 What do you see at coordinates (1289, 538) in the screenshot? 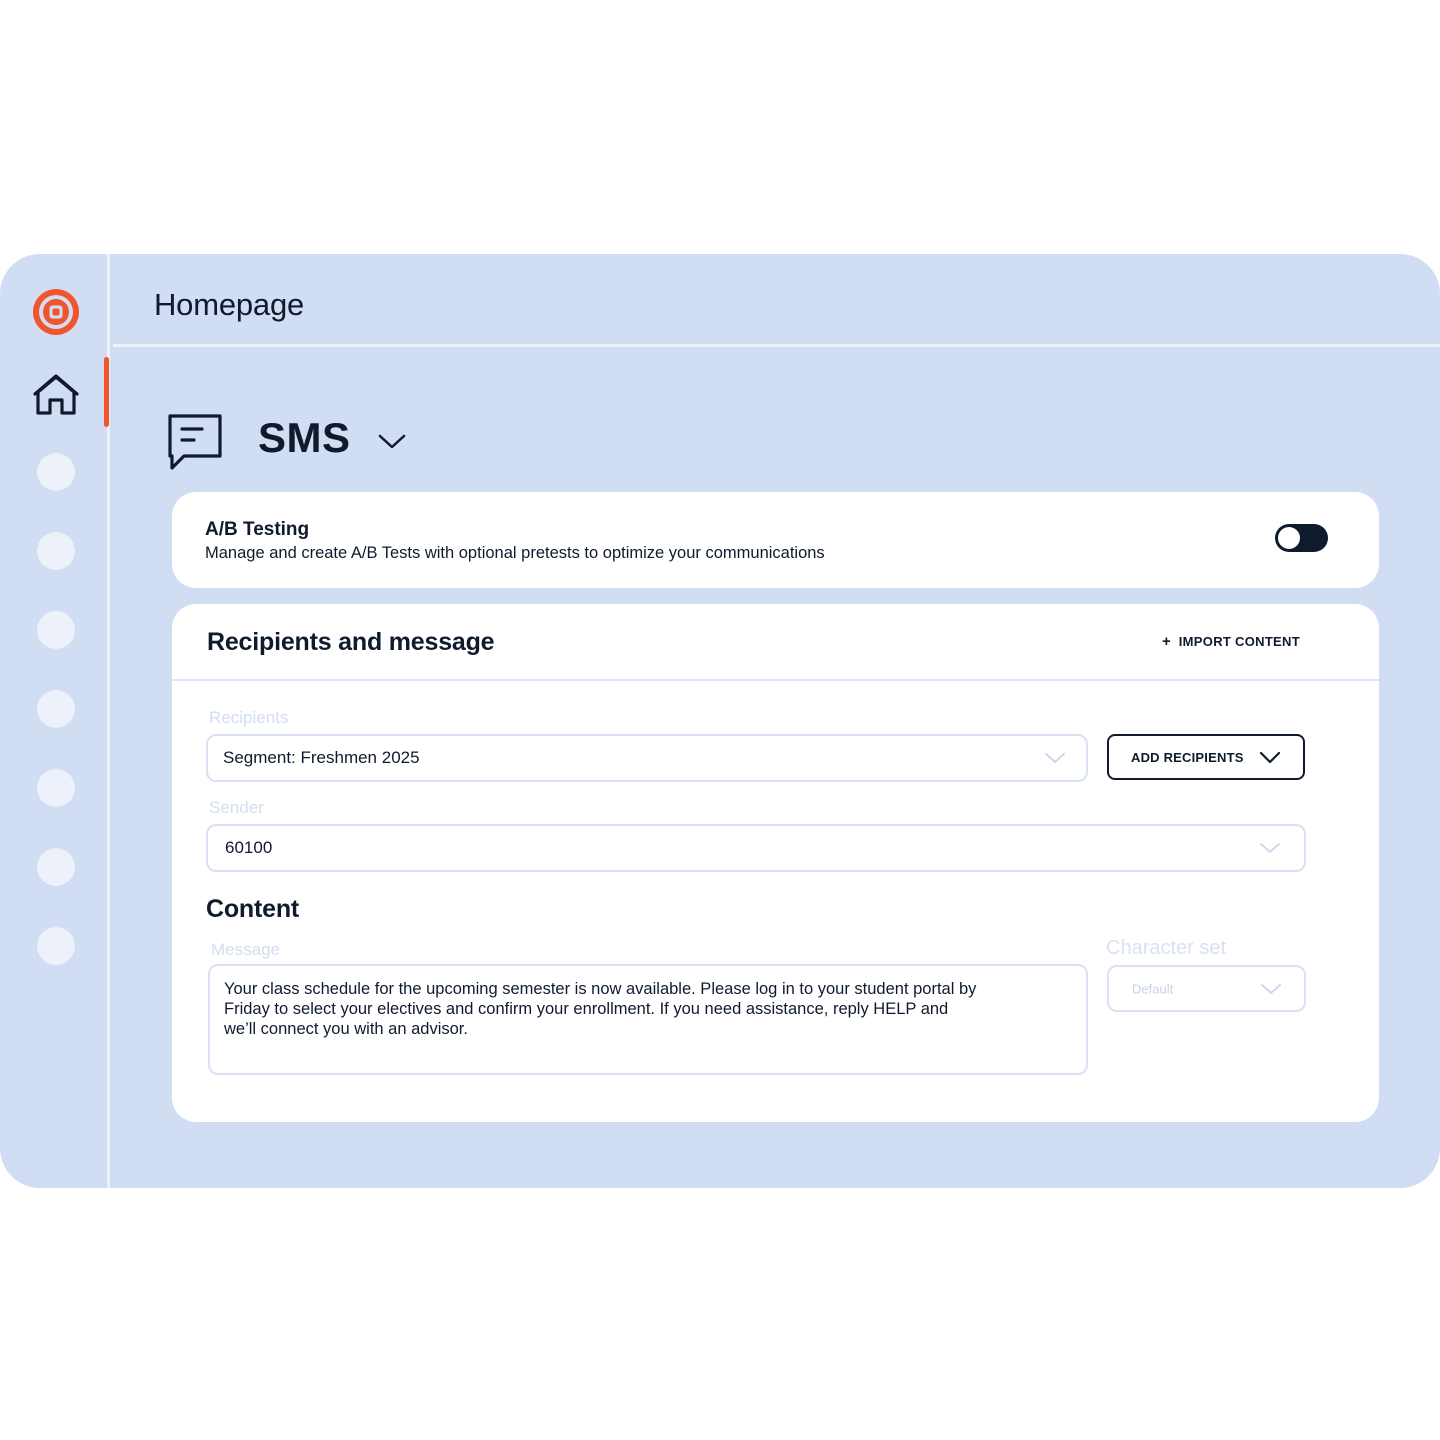
I see `toggle-knob` at bounding box center [1289, 538].